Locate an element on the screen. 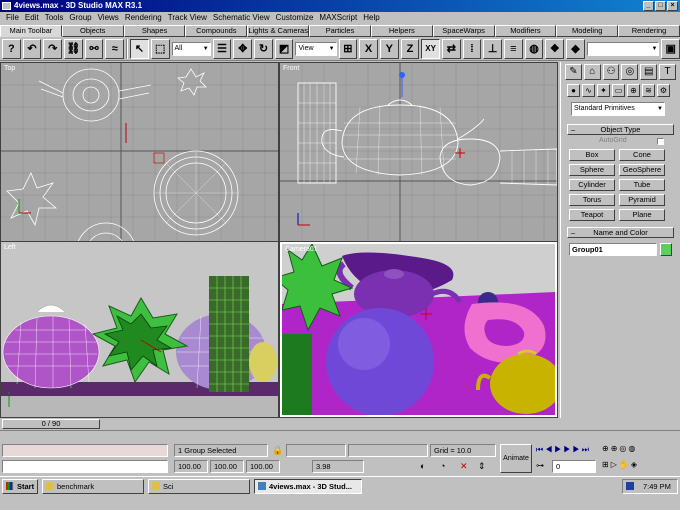  tab-modeling: Modeling is located at coordinates (587, 31).